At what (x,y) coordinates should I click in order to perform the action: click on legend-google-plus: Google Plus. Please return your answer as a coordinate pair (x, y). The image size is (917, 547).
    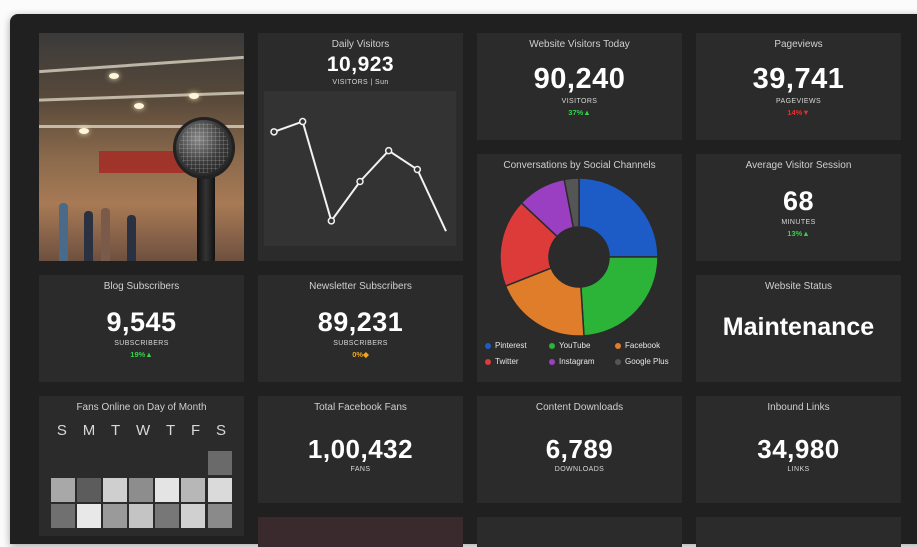
    Looking at the image, I should click on (642, 361).